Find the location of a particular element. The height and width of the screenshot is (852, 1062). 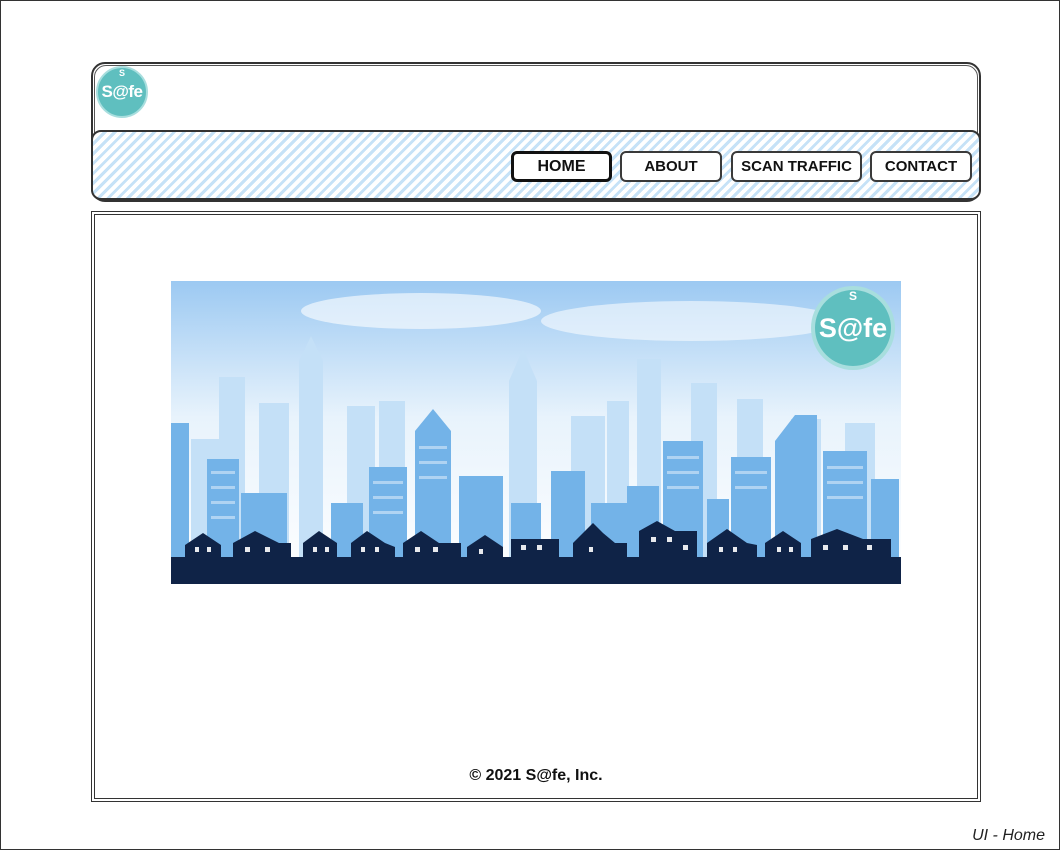

logo-small-letter: S is located at coordinates (121, 73).